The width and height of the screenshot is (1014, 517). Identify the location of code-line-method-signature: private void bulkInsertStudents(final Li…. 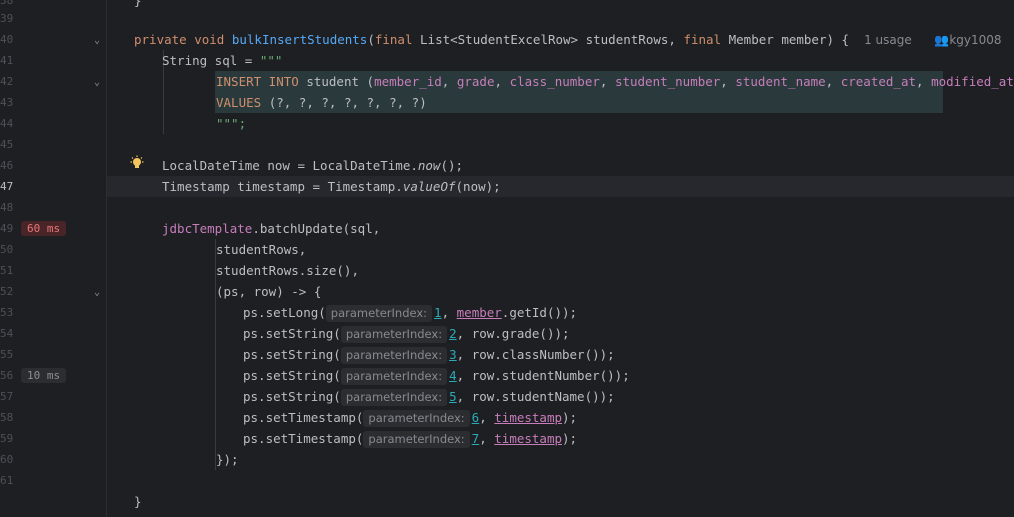
(568, 39).